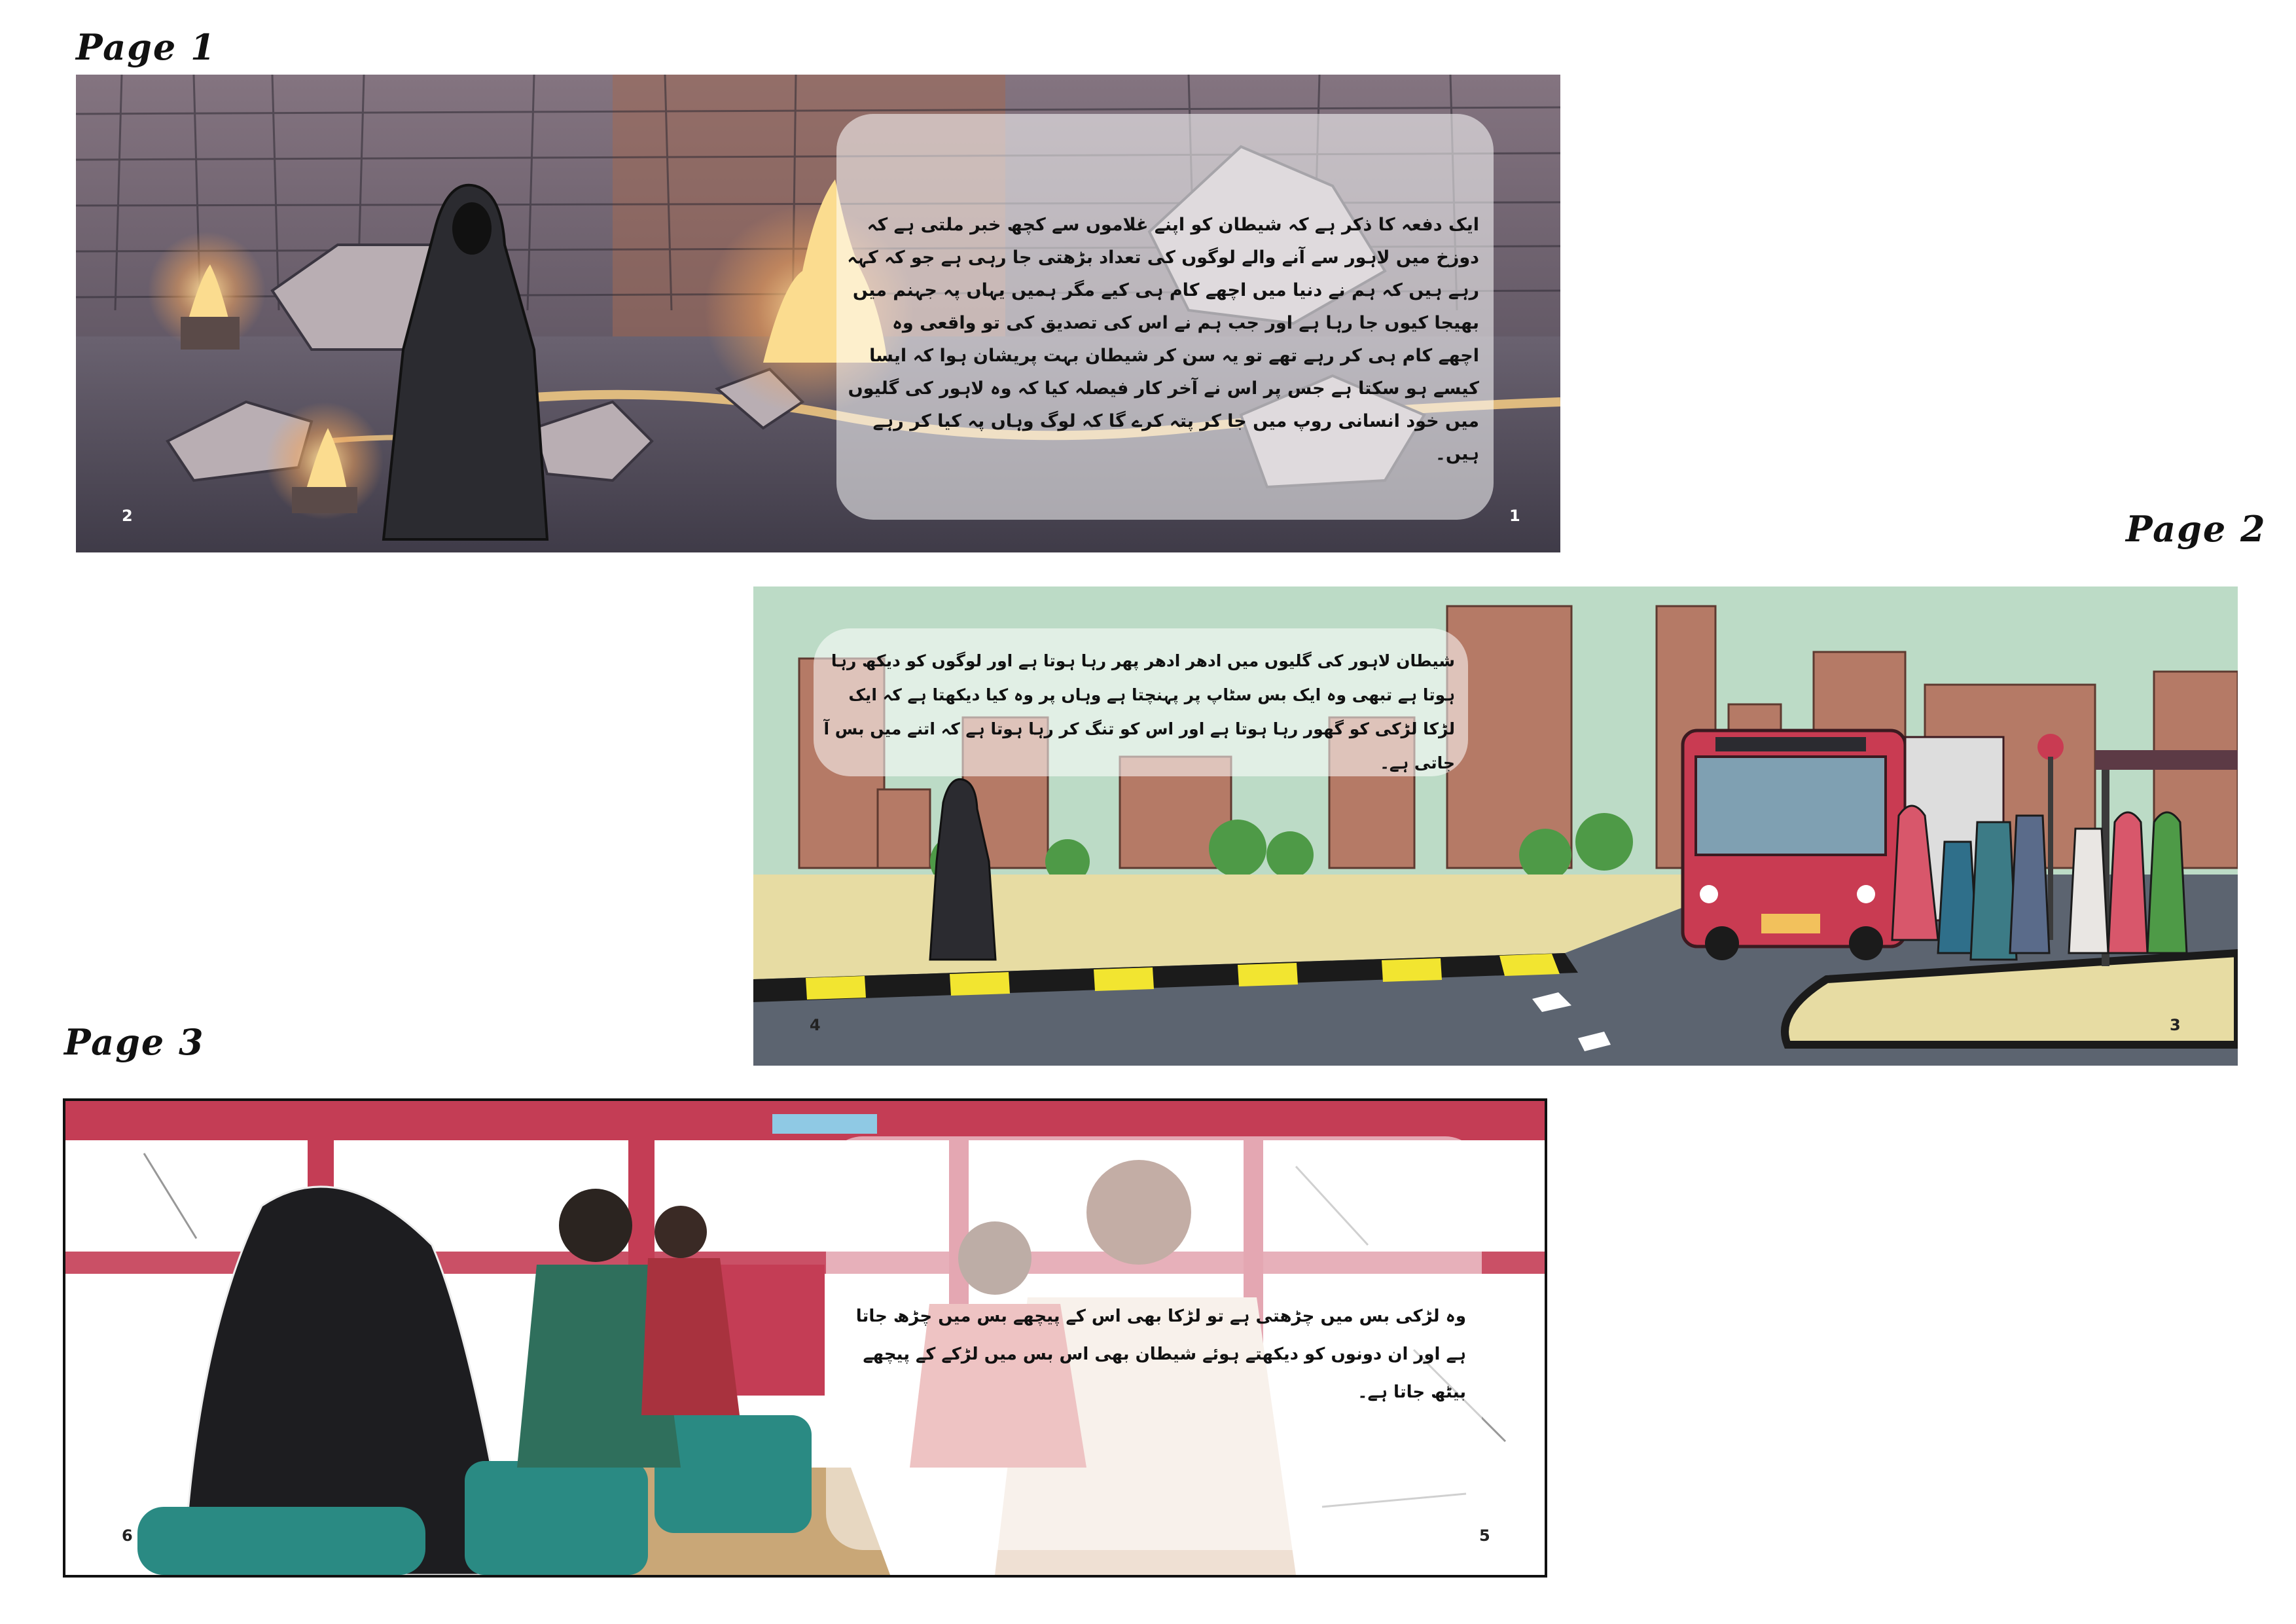  Describe the element at coordinates (127, 516) in the screenshot. I see `spread-1-left-page-number: 2` at that location.